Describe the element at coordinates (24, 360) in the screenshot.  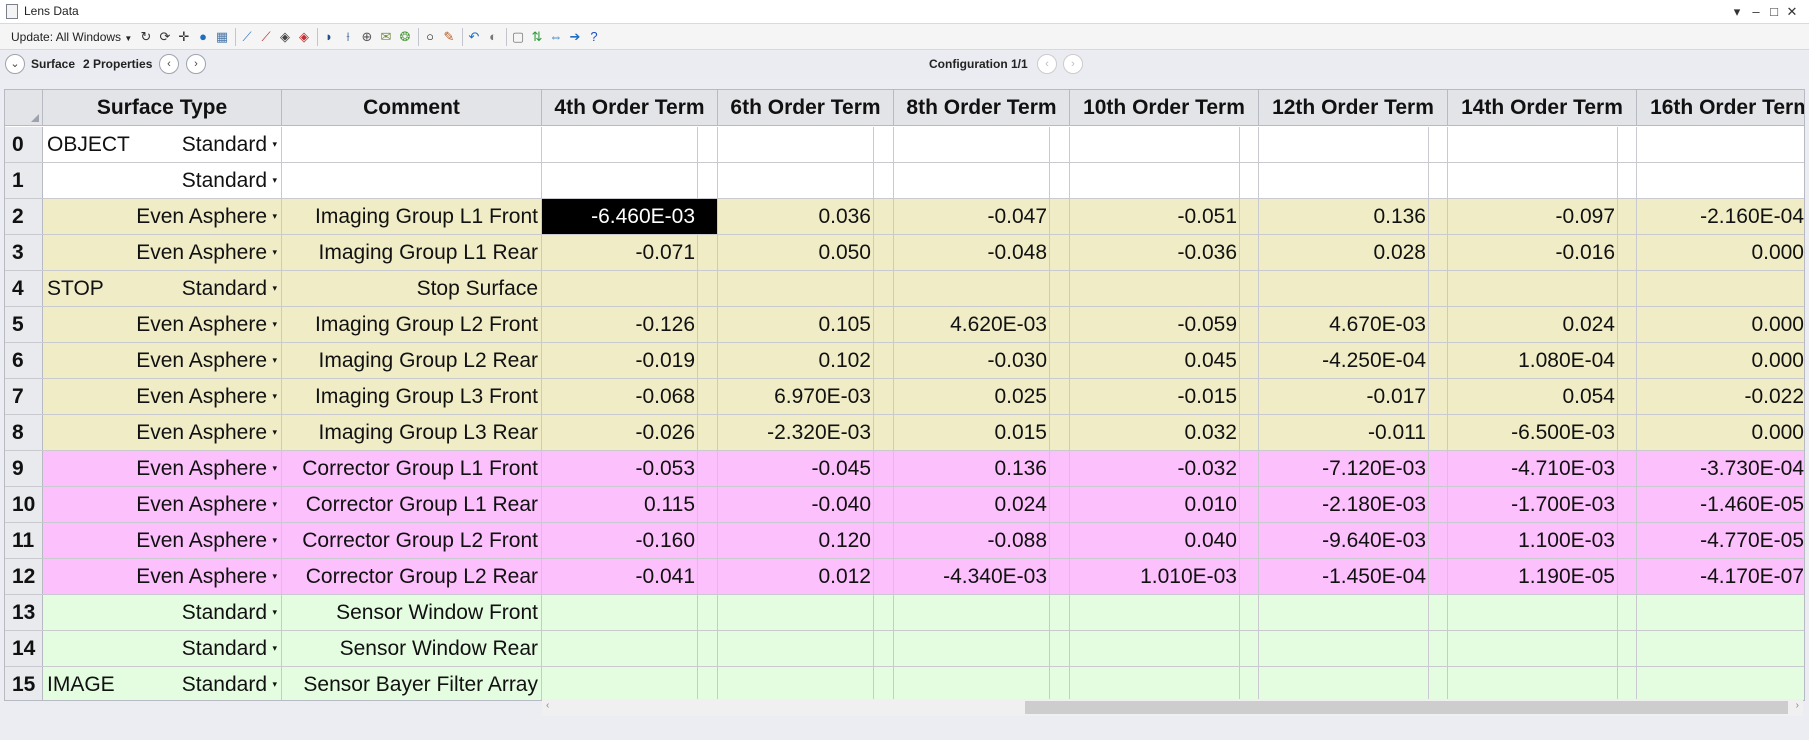
I see `row-number: 6` at that location.